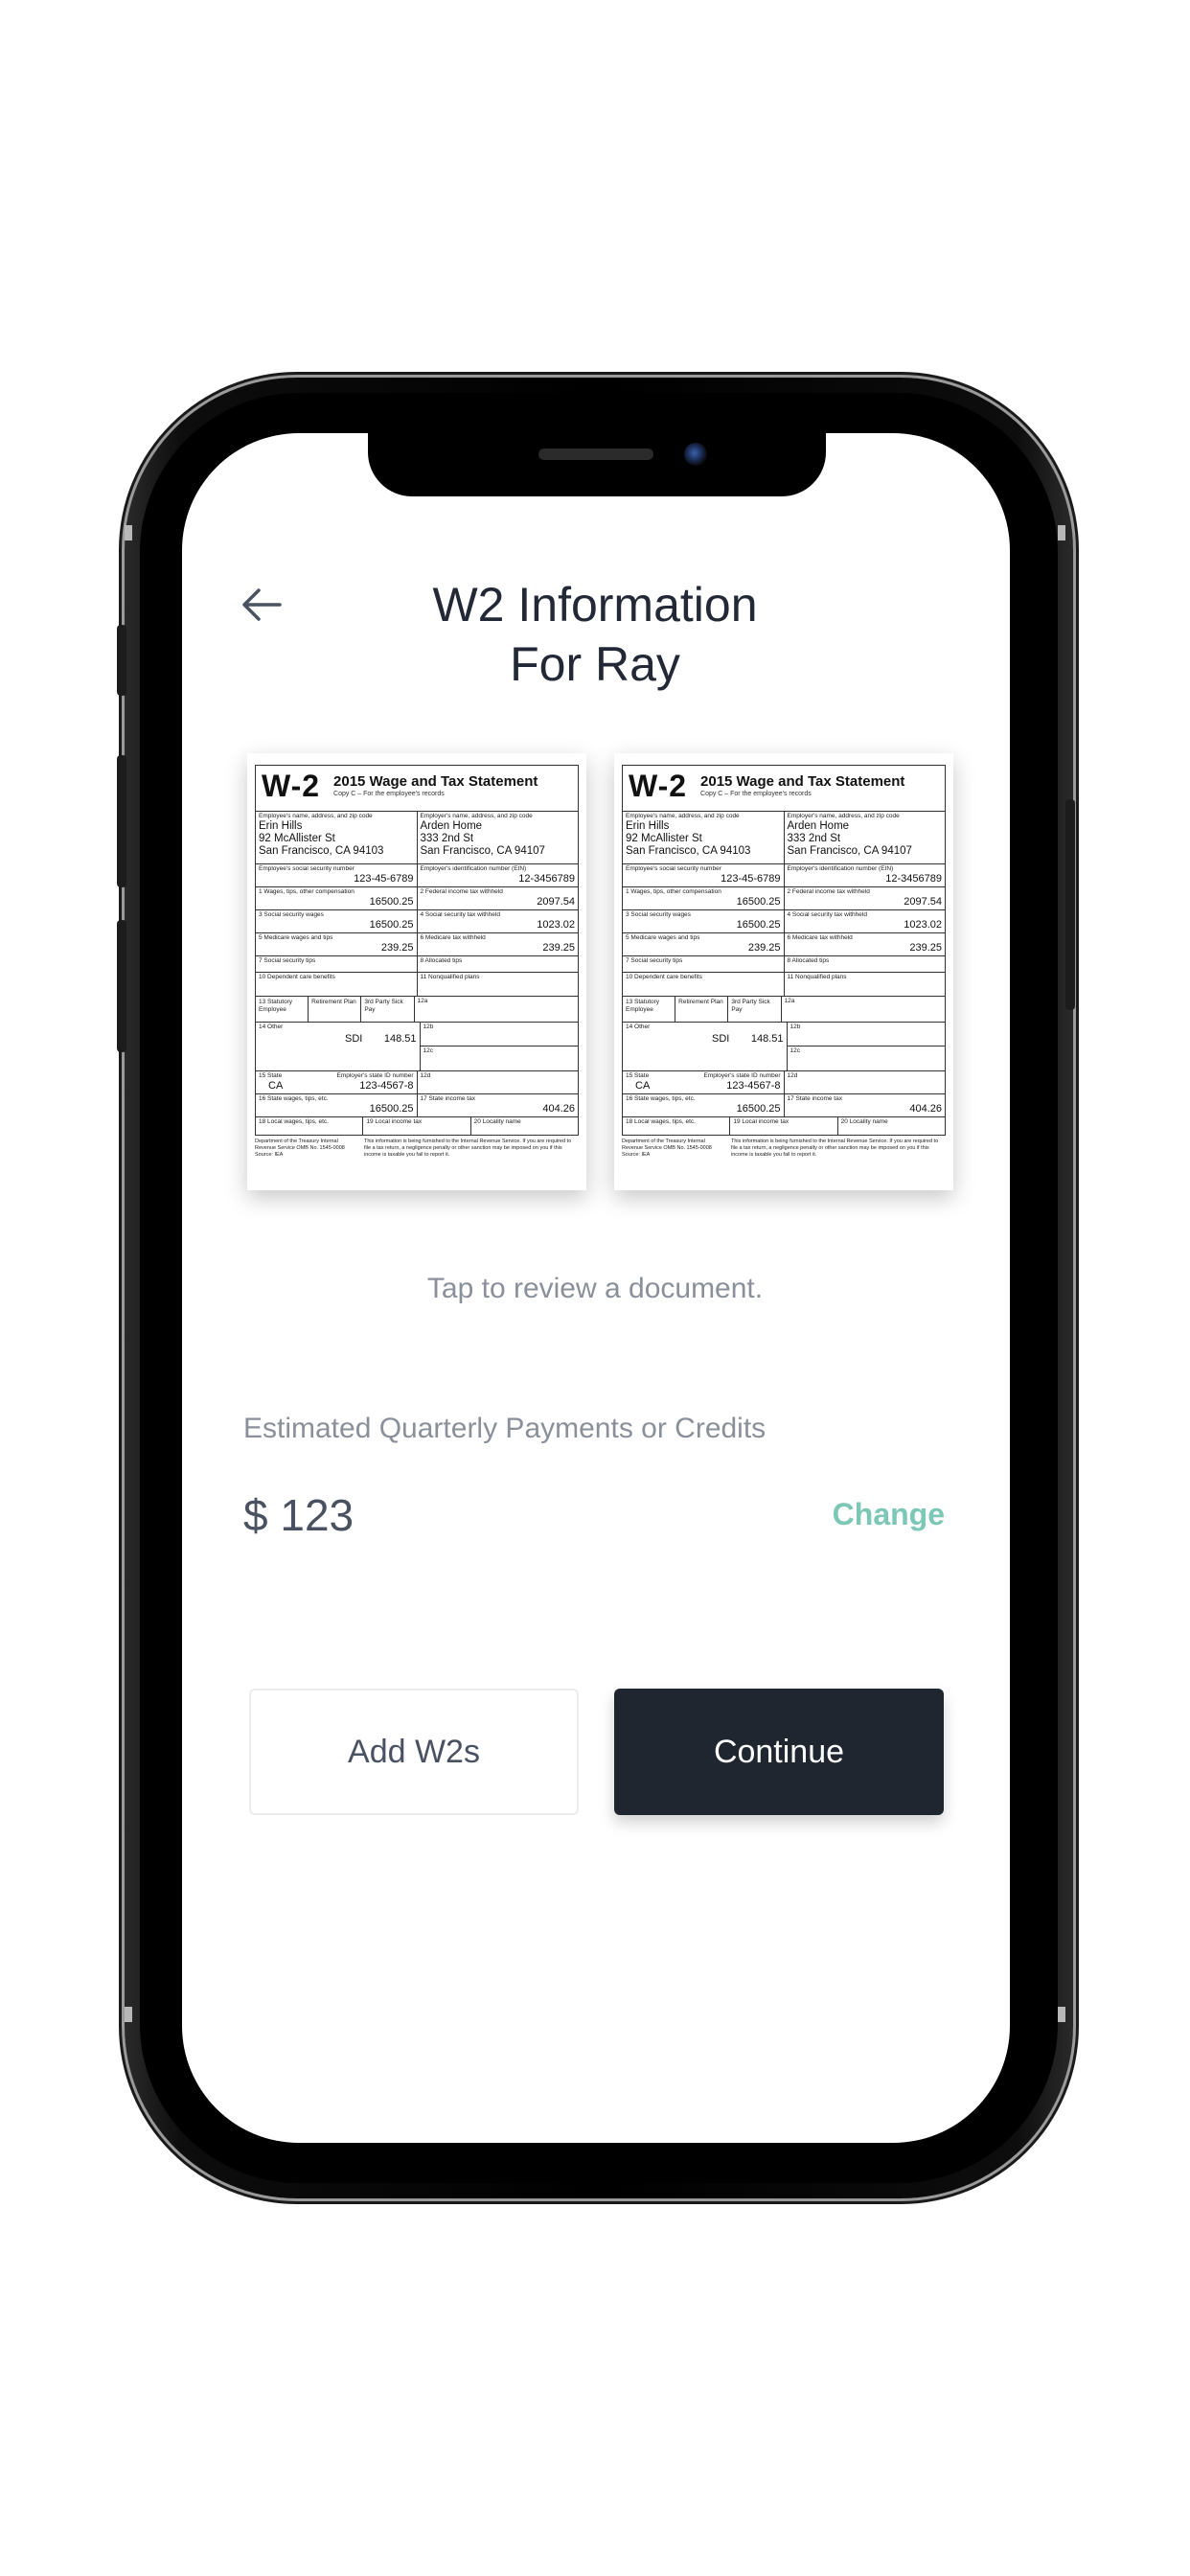 Image resolution: width=1190 pixels, height=2576 pixels. Describe the element at coordinates (460, 914) in the screenshot. I see `box4-label: 4 Social security tax withheld` at that location.